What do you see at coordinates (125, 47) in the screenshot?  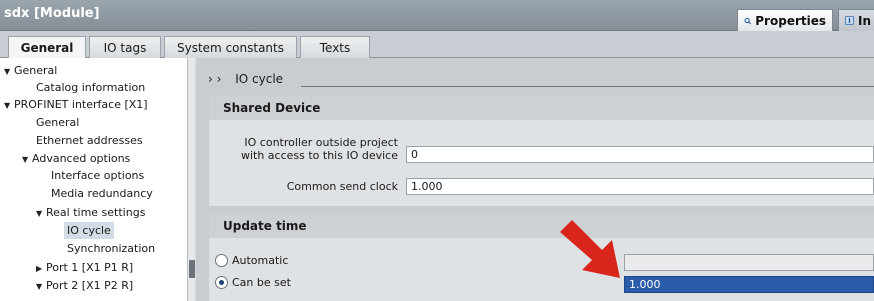 I see `tab-io-tags: IO tags` at bounding box center [125, 47].